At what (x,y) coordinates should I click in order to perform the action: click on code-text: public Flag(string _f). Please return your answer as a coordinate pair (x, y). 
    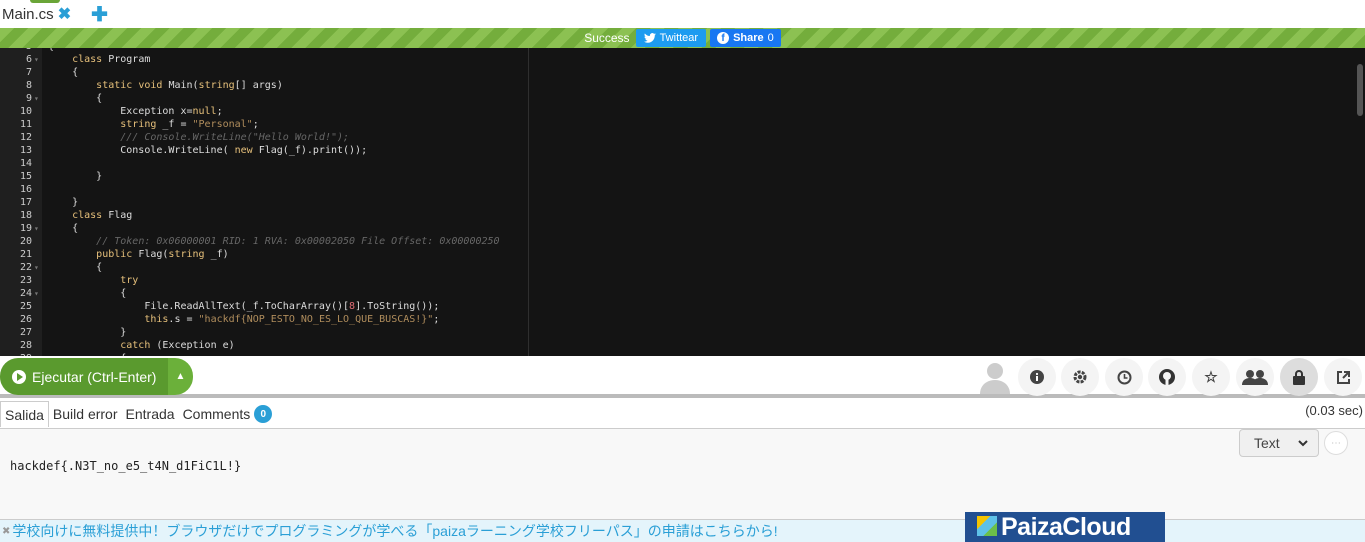
    Looking at the image, I should click on (162, 254).